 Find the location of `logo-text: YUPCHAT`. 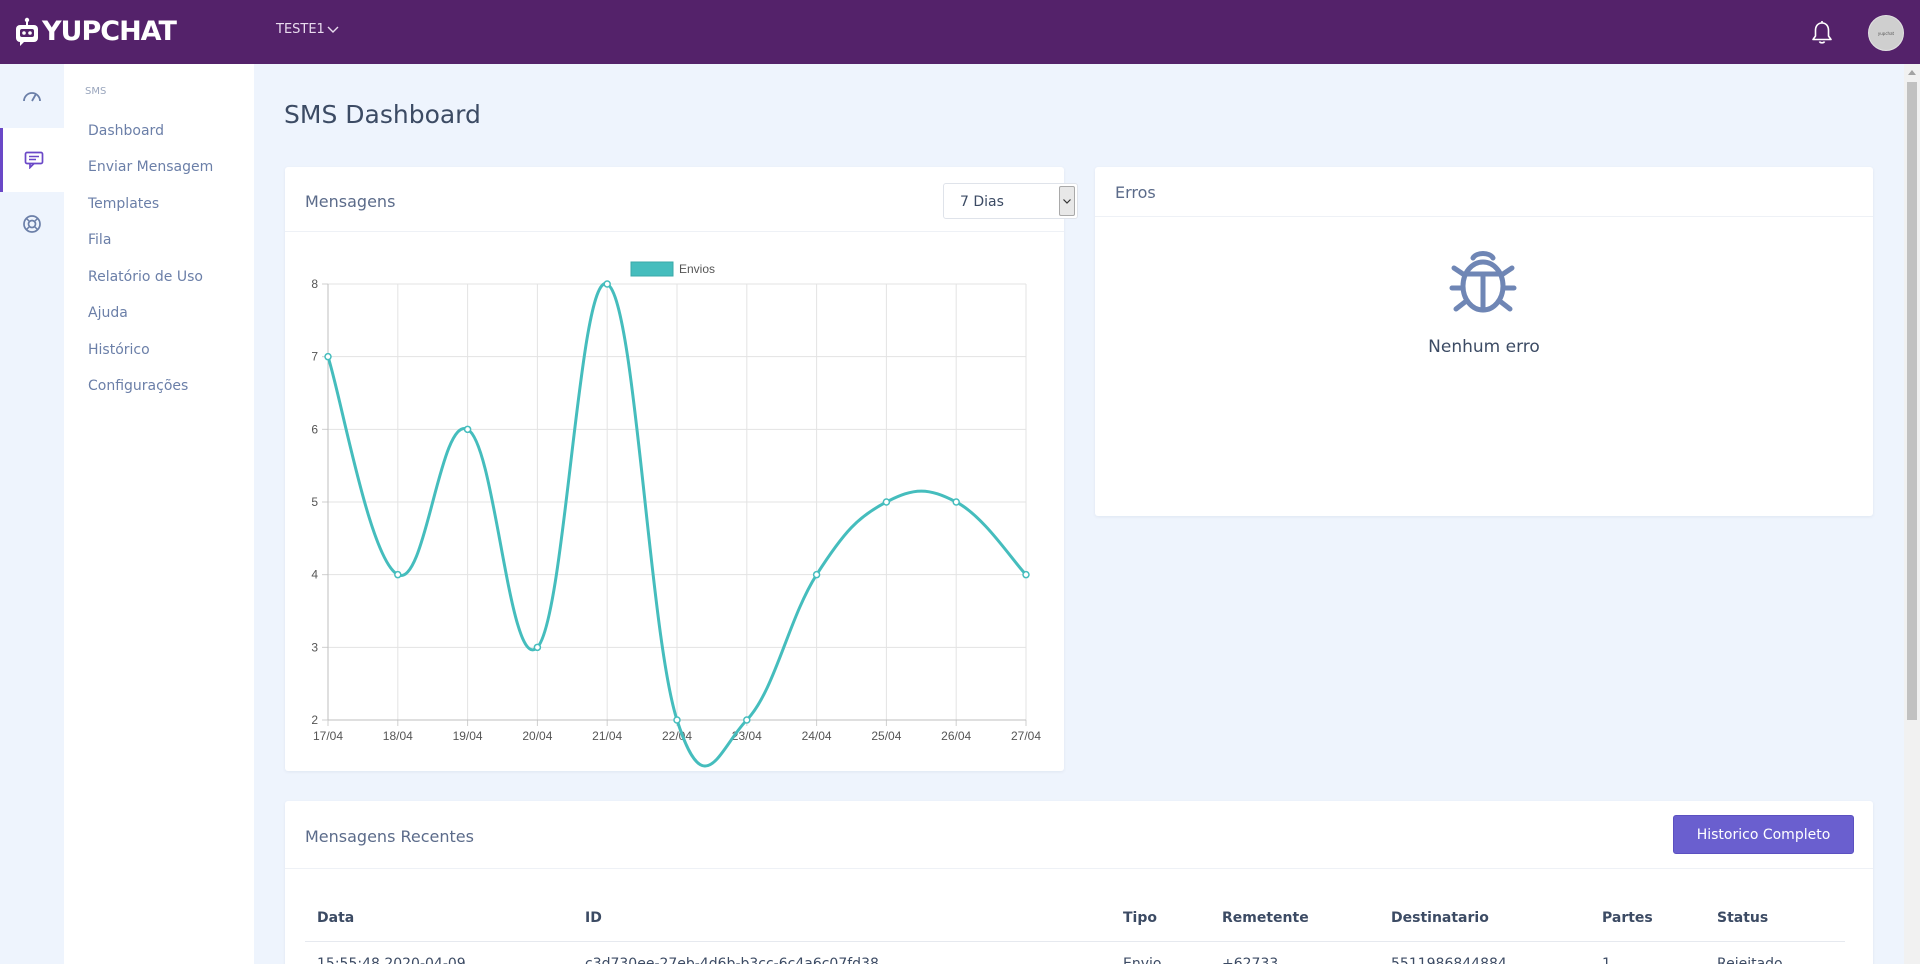

logo-text: YUPCHAT is located at coordinates (109, 31).